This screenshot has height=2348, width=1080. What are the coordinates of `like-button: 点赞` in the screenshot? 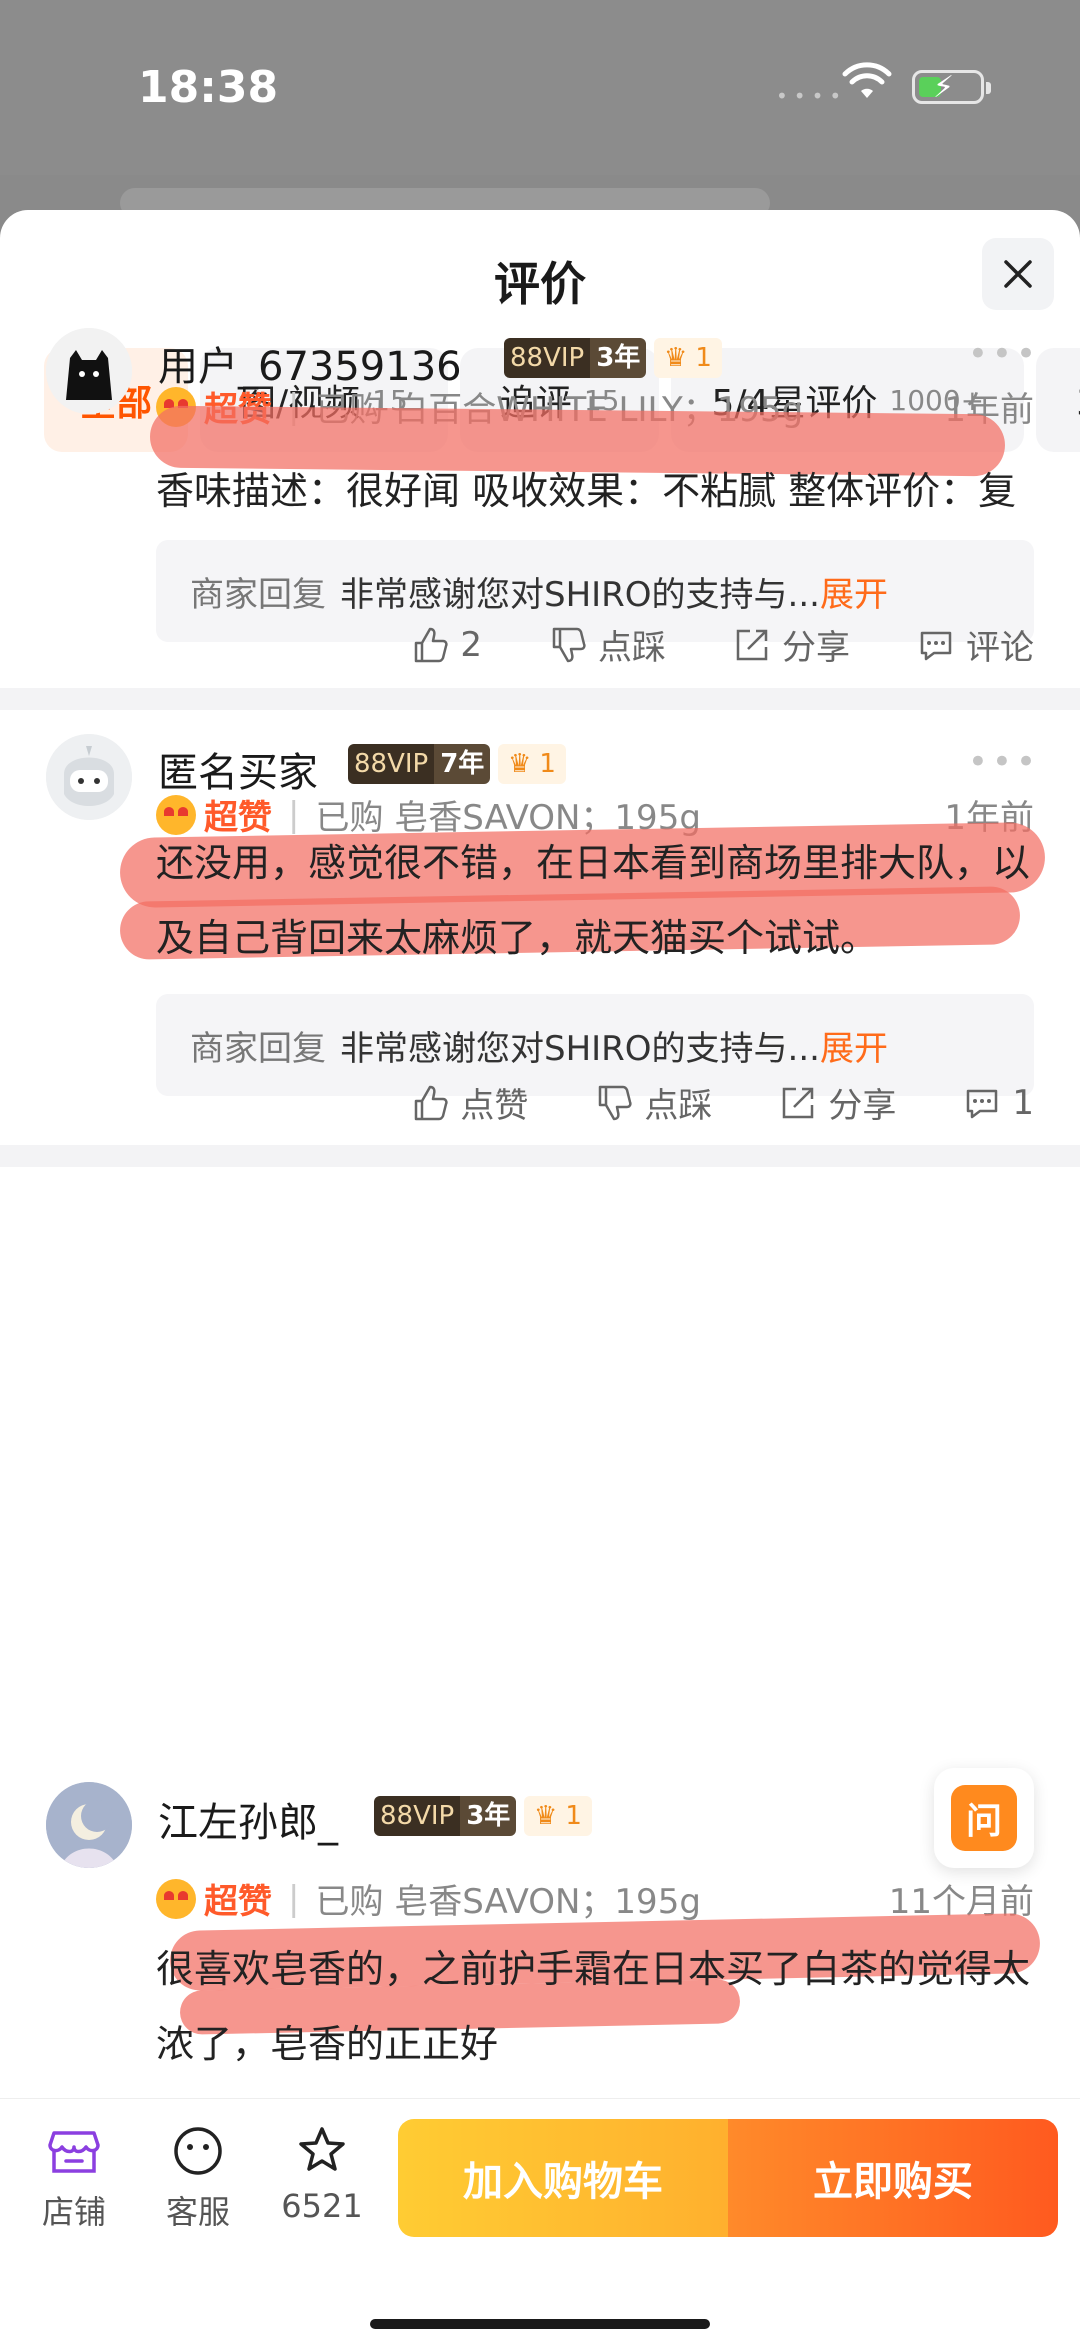 It's located at (469, 1102).